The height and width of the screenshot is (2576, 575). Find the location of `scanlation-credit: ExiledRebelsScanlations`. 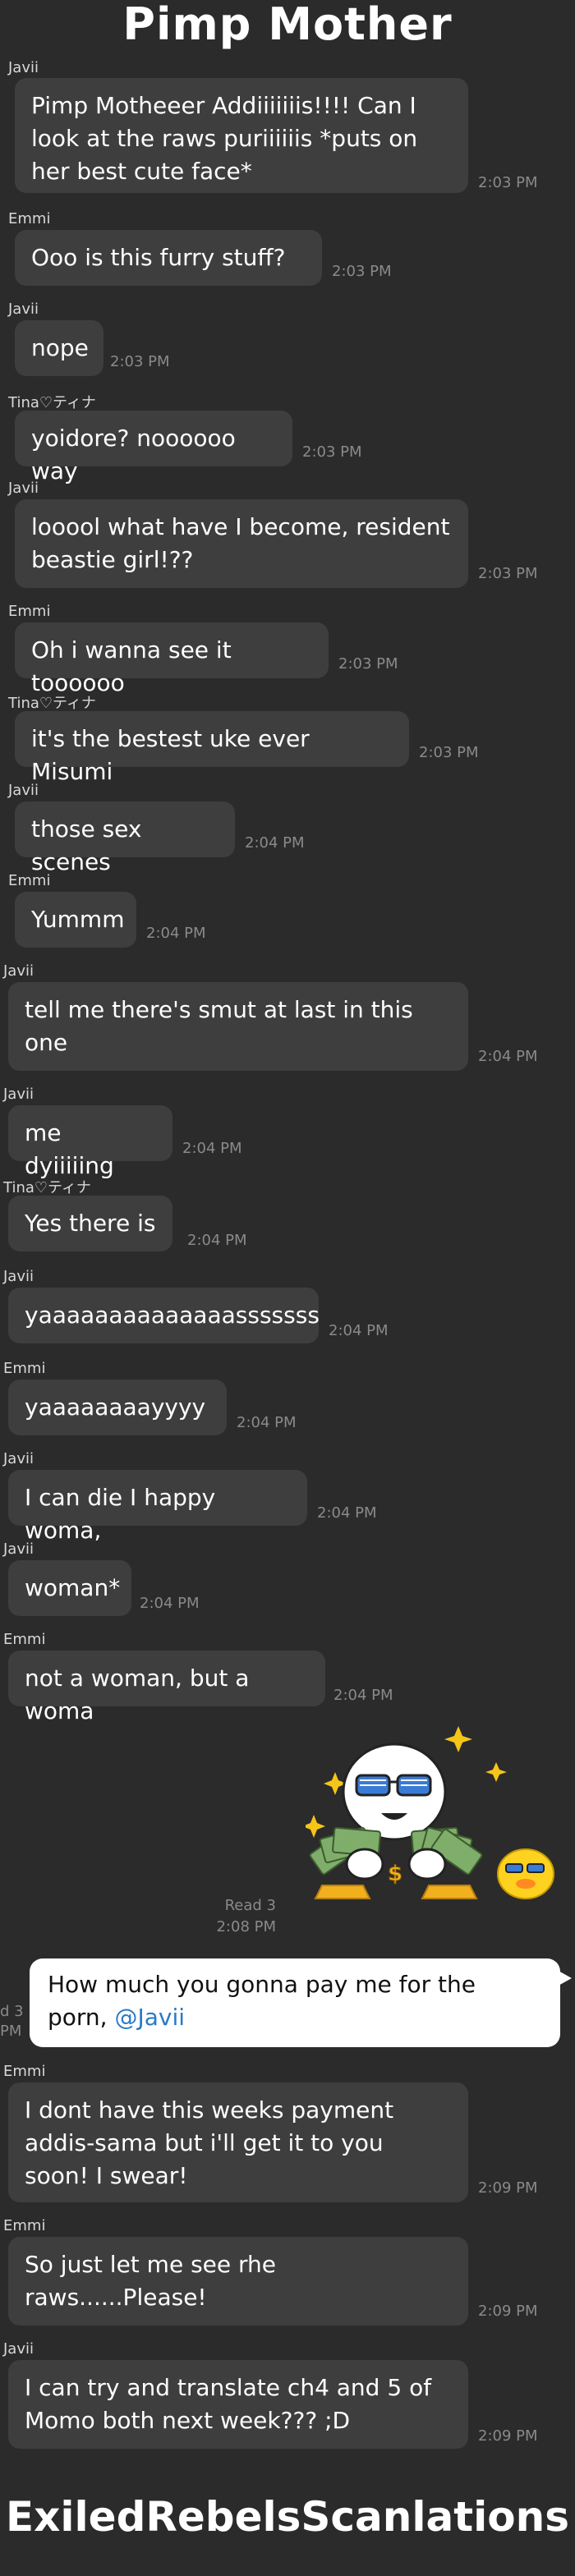

scanlation-credit: ExiledRebelsScanlations is located at coordinates (287, 2517).